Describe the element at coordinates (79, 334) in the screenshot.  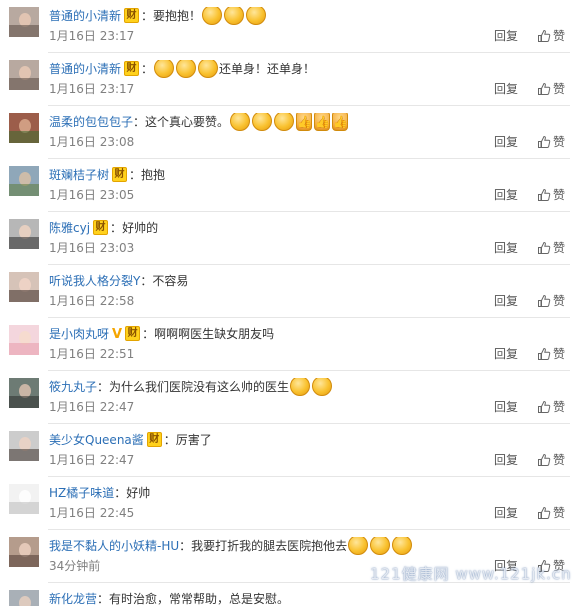
I see `username-link: 是小肉丸呀` at that location.